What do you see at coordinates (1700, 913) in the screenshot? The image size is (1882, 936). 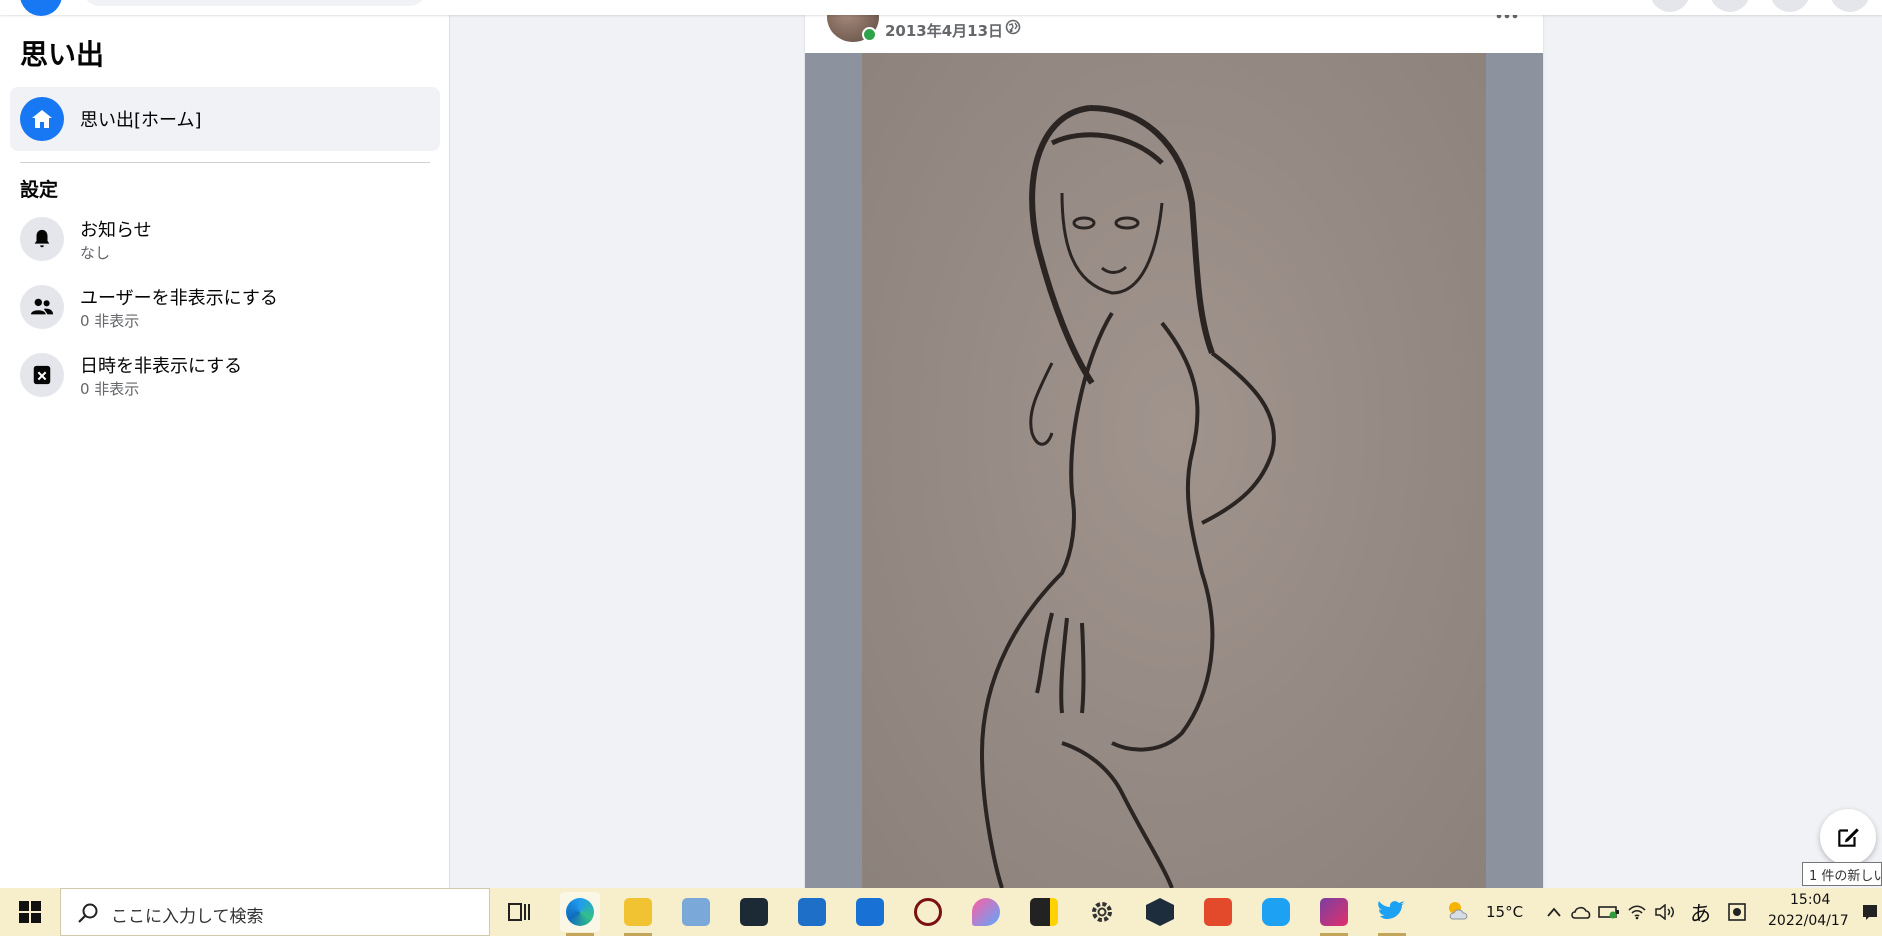 I see `ime-indicator: あ` at bounding box center [1700, 913].